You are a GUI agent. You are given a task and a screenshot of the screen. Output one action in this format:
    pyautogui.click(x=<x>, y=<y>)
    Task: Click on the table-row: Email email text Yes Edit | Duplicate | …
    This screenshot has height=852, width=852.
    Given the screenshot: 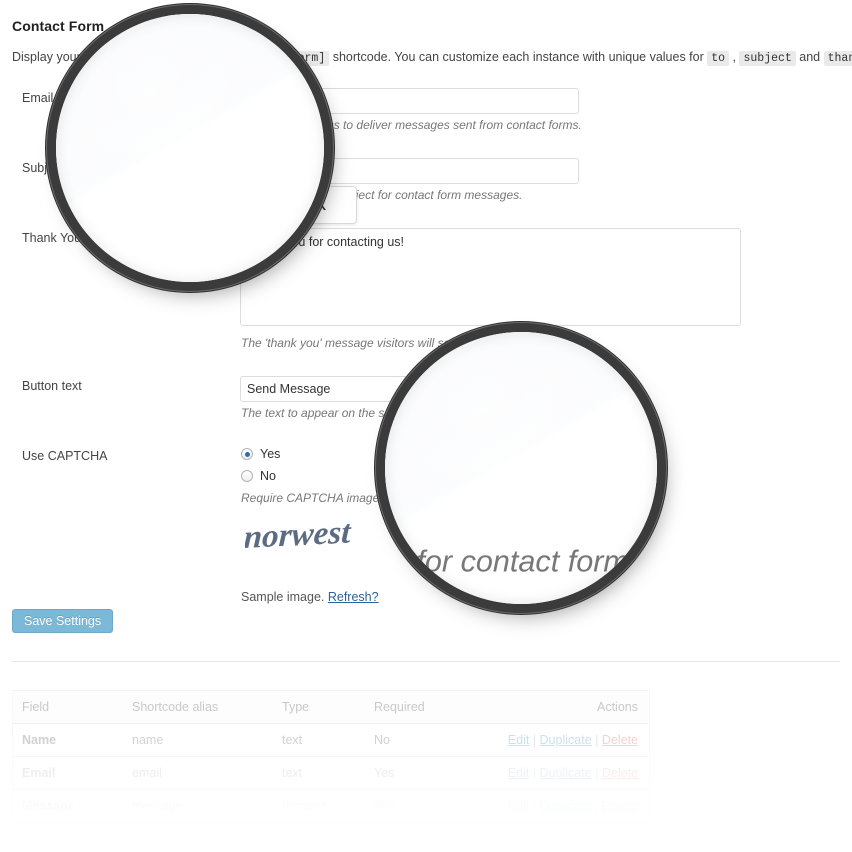 What is the action you would take?
    pyautogui.click(x=330, y=773)
    